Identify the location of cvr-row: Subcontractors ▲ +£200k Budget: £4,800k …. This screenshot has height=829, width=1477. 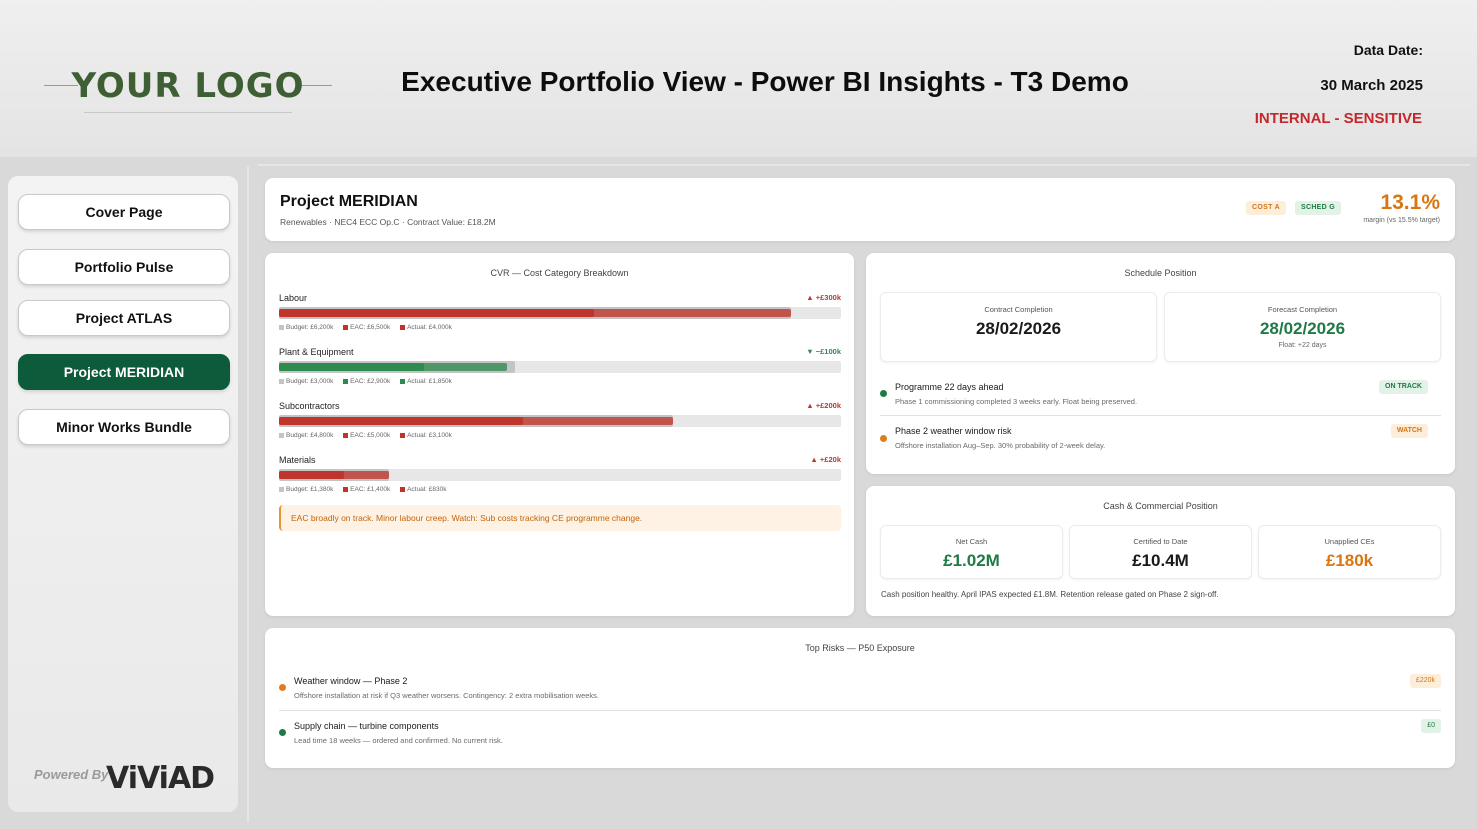
(560, 425).